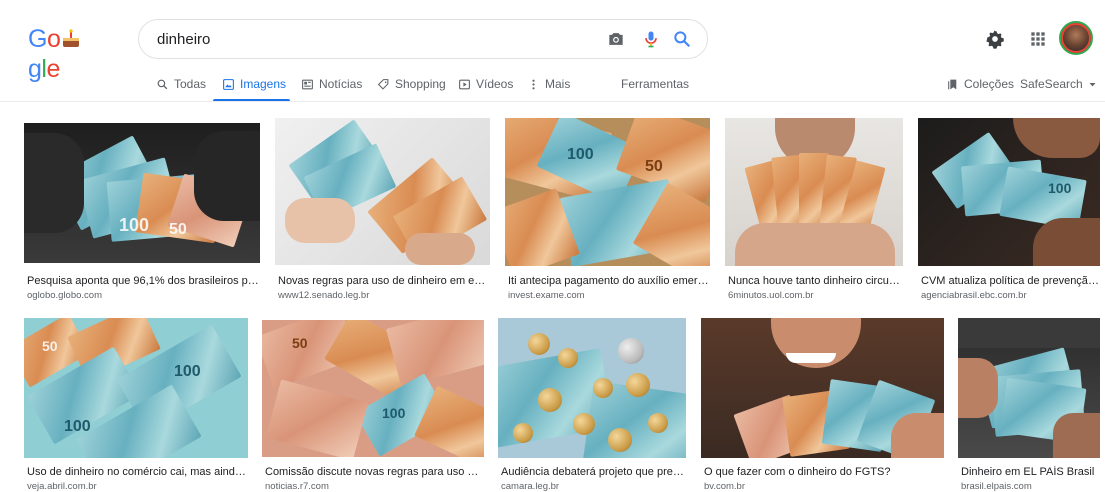 The height and width of the screenshot is (492, 1105). I want to click on tab-label: Shopping, so click(420, 84).